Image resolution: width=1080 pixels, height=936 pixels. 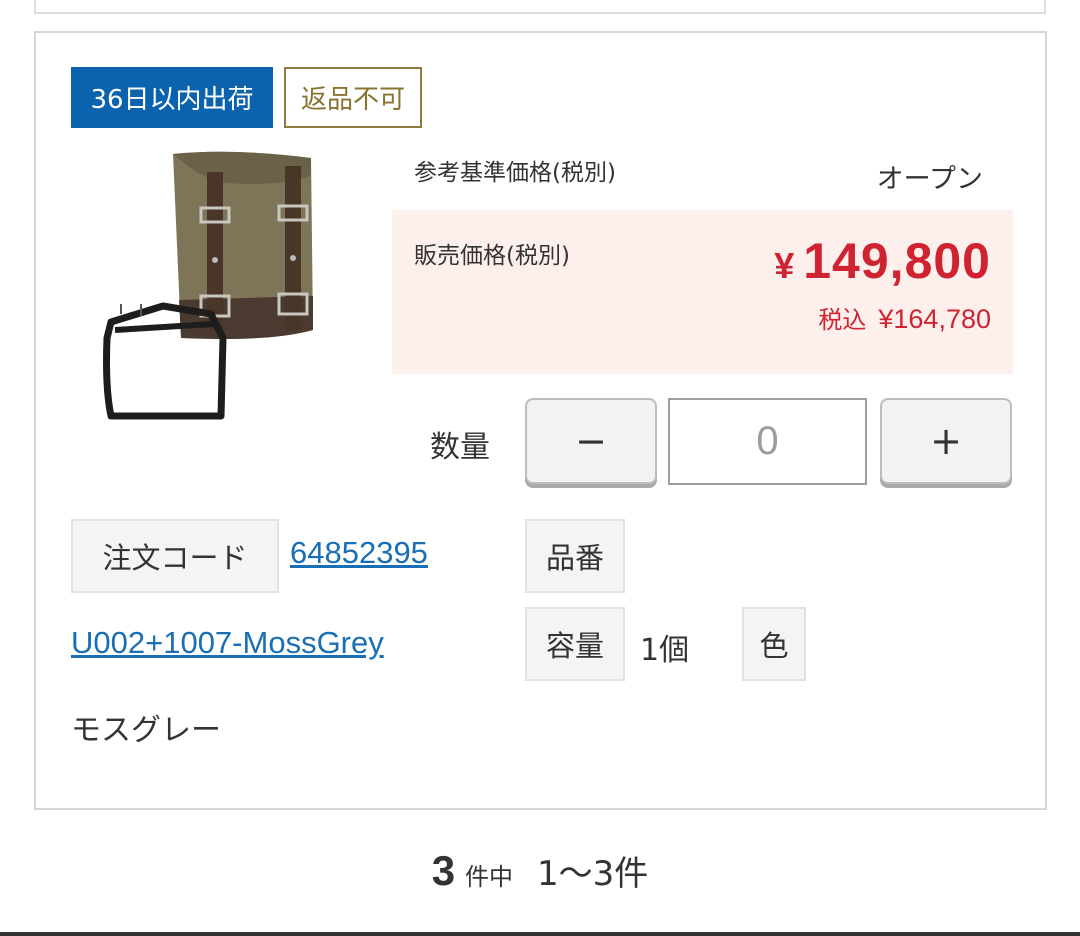 I want to click on saddle-bag-icon, so click(x=208, y=285).